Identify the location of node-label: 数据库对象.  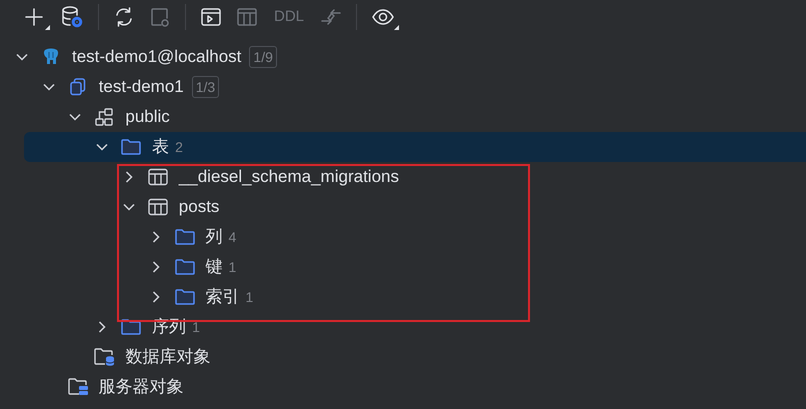
(167, 357).